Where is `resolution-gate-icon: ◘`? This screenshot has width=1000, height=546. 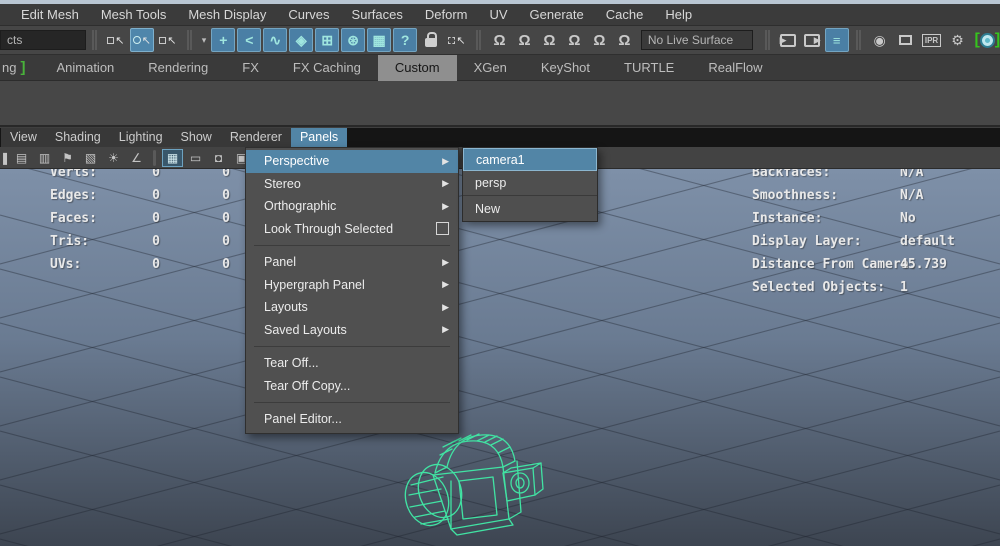 resolution-gate-icon: ◘ is located at coordinates (218, 158).